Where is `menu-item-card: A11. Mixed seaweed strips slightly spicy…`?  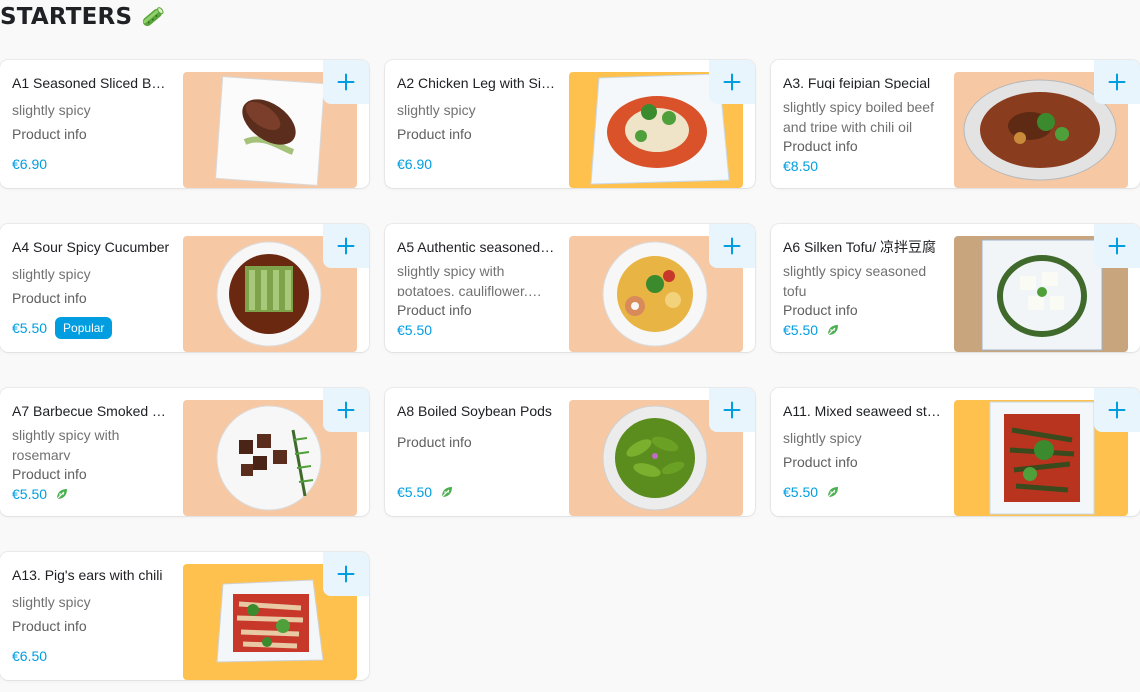
menu-item-card: A11. Mixed seaweed strips slightly spicy… is located at coordinates (955, 452).